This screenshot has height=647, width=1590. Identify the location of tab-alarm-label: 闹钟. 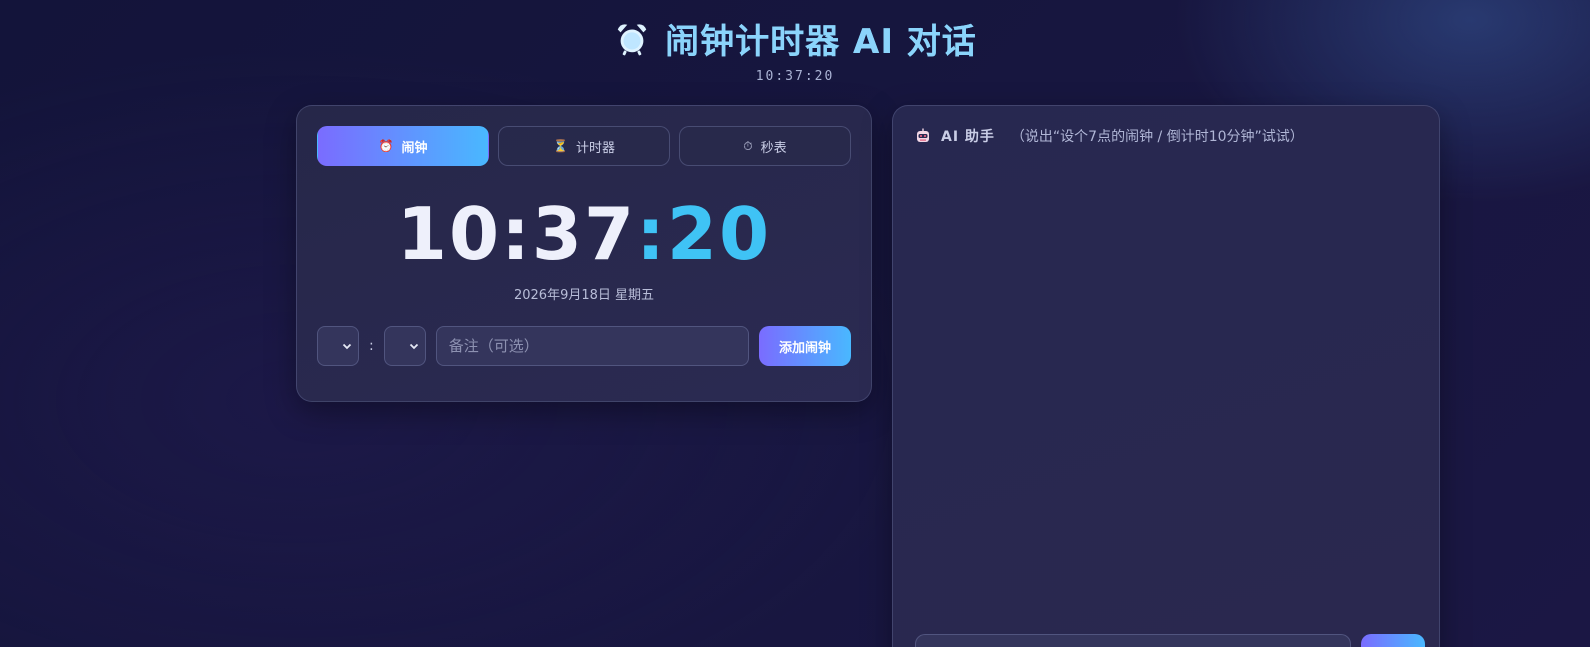
(414, 148).